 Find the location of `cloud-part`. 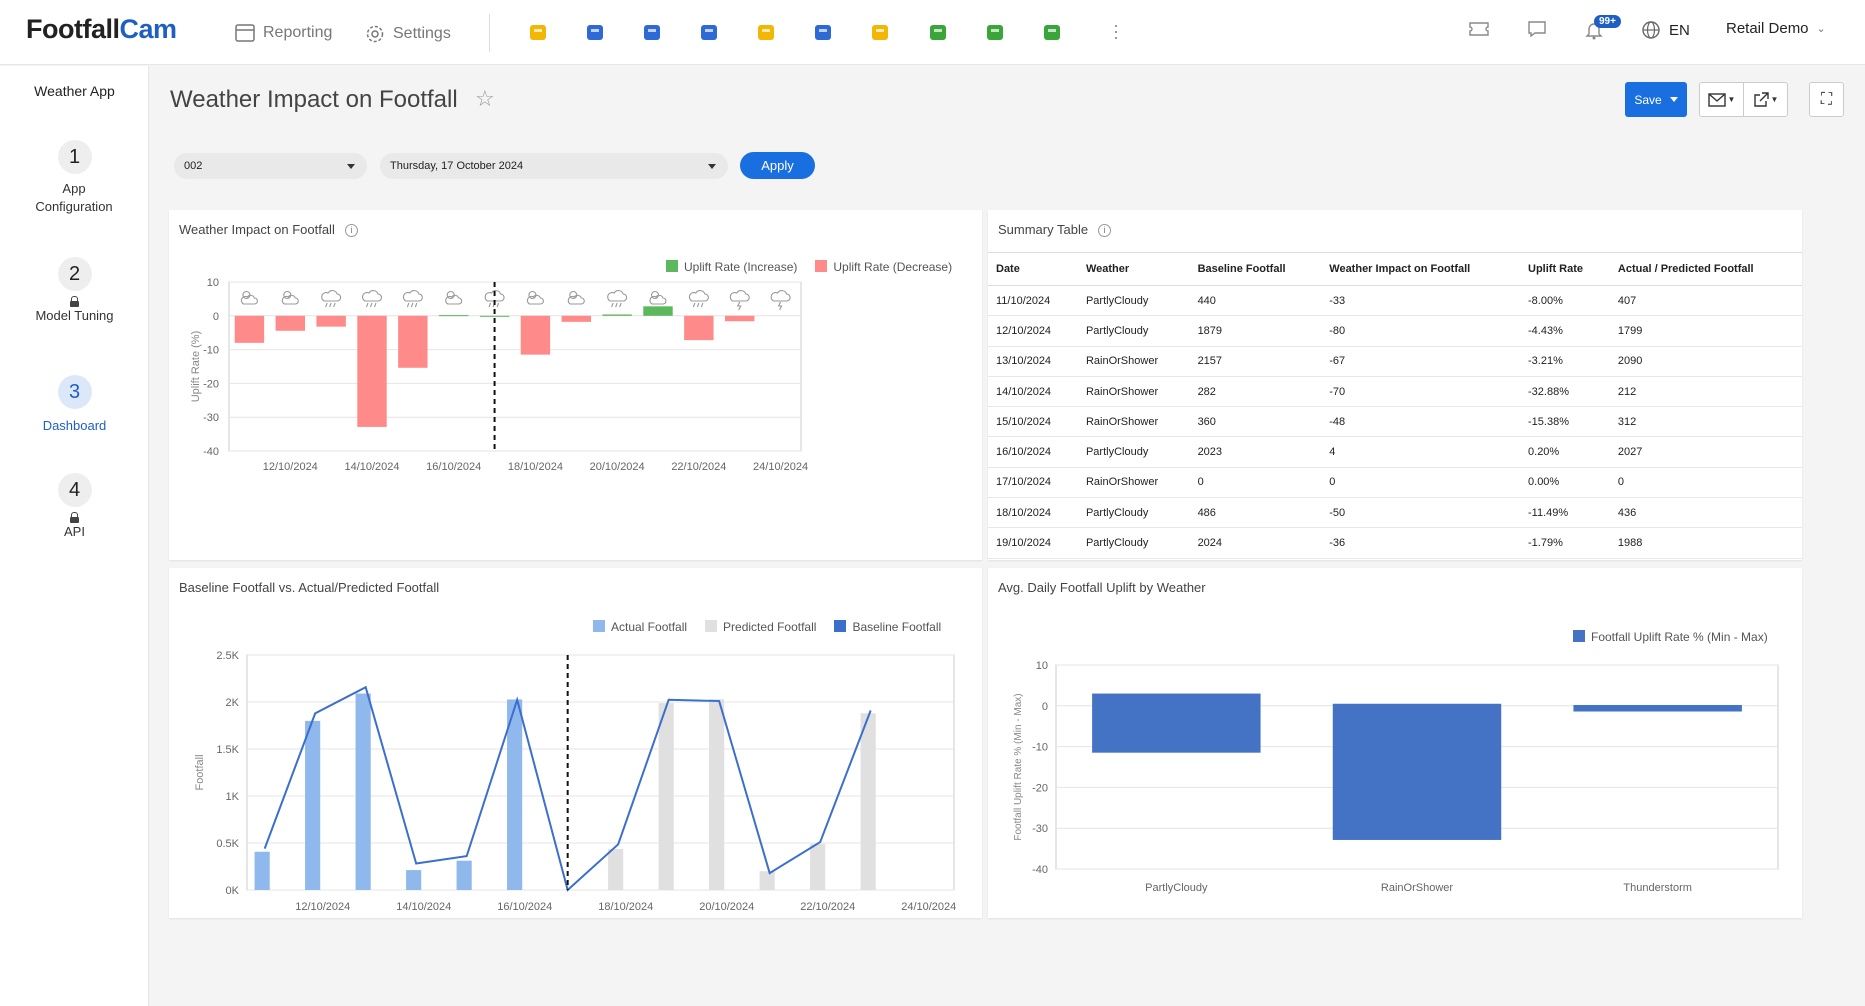

cloud-part is located at coordinates (698, 296).